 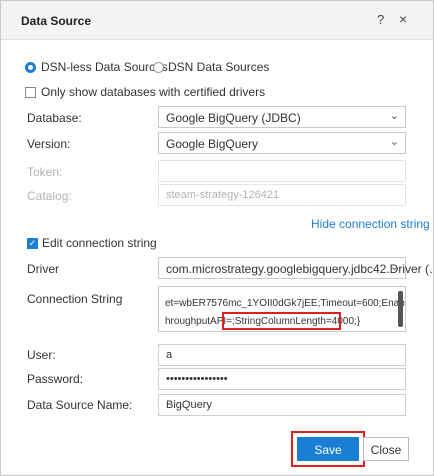 What do you see at coordinates (403, 19) in the screenshot?
I see `close-icon: ×` at bounding box center [403, 19].